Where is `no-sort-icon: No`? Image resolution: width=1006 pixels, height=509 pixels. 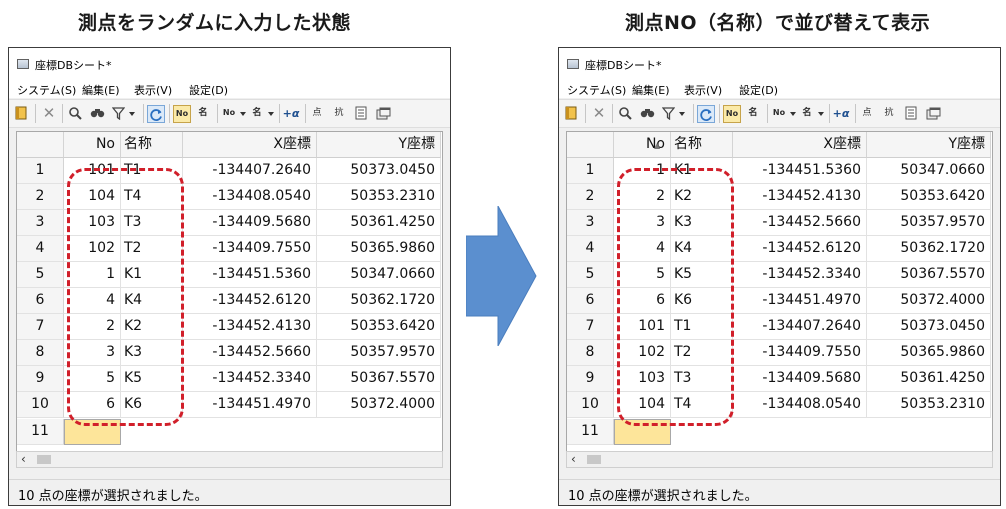
no-sort-icon: No is located at coordinates (182, 114).